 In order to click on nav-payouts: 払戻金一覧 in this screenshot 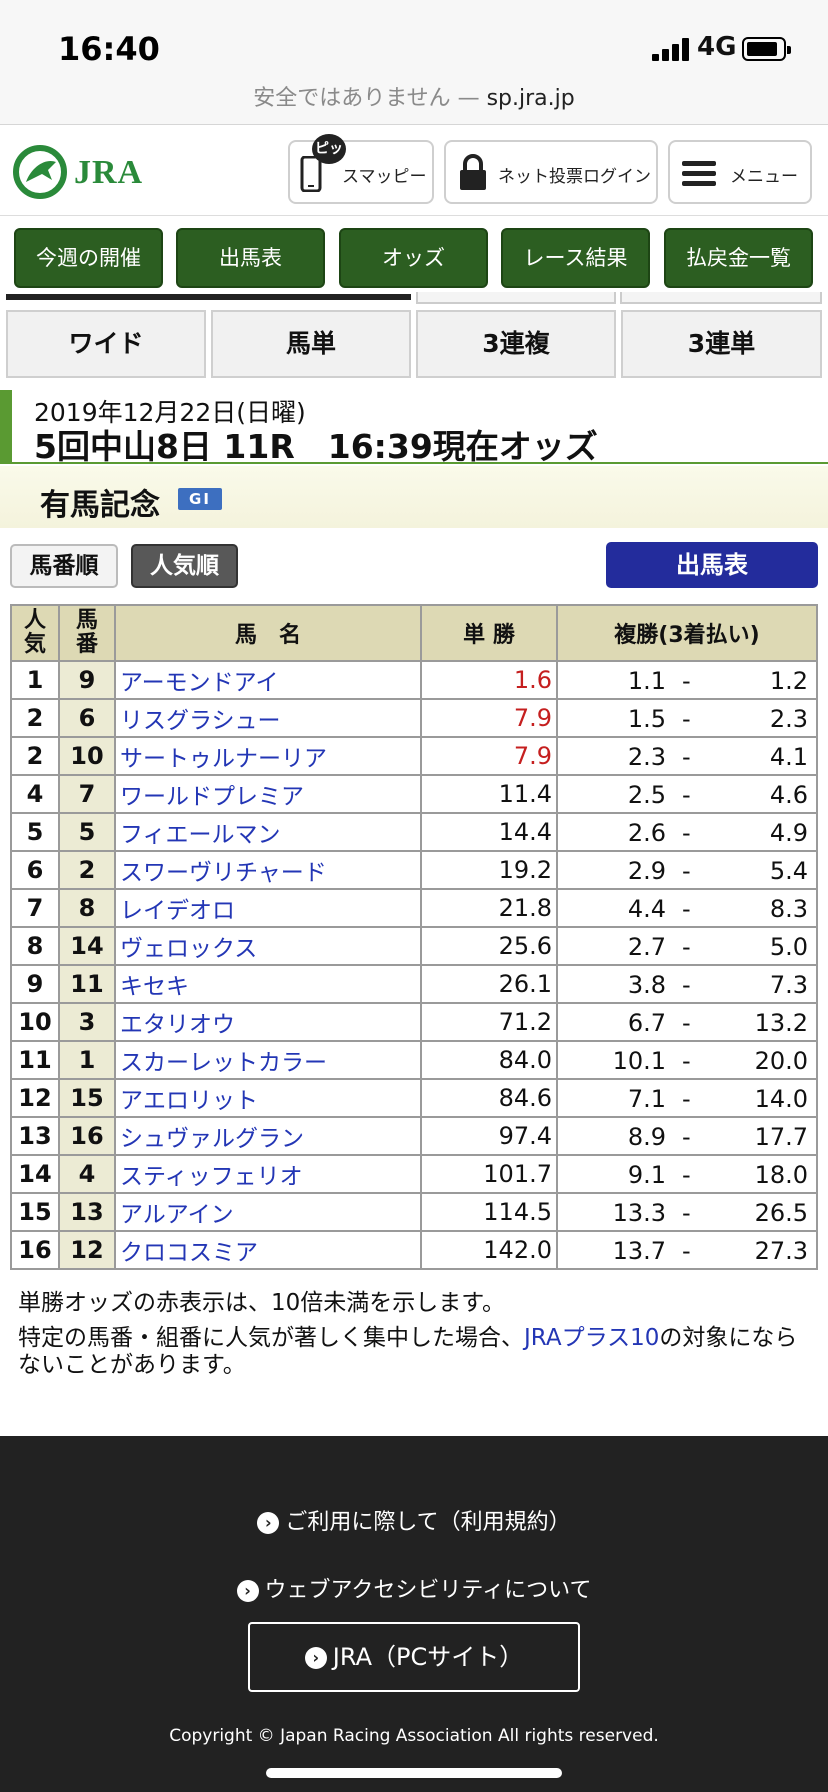, I will do `click(738, 258)`.